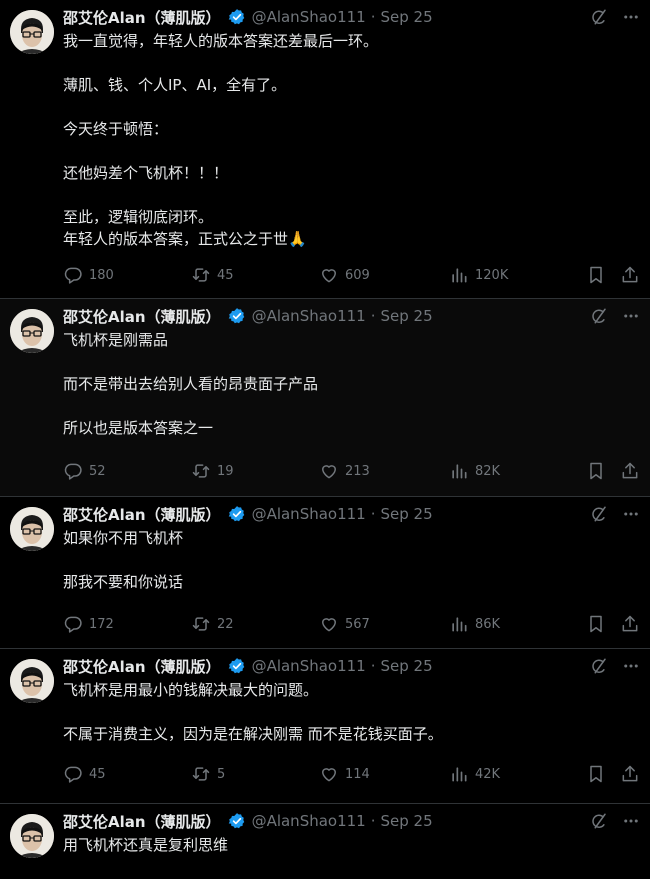 This screenshot has height=879, width=650. I want to click on tweet-text: 如果你不用飞机杯 那我不要和你说话, so click(123, 560).